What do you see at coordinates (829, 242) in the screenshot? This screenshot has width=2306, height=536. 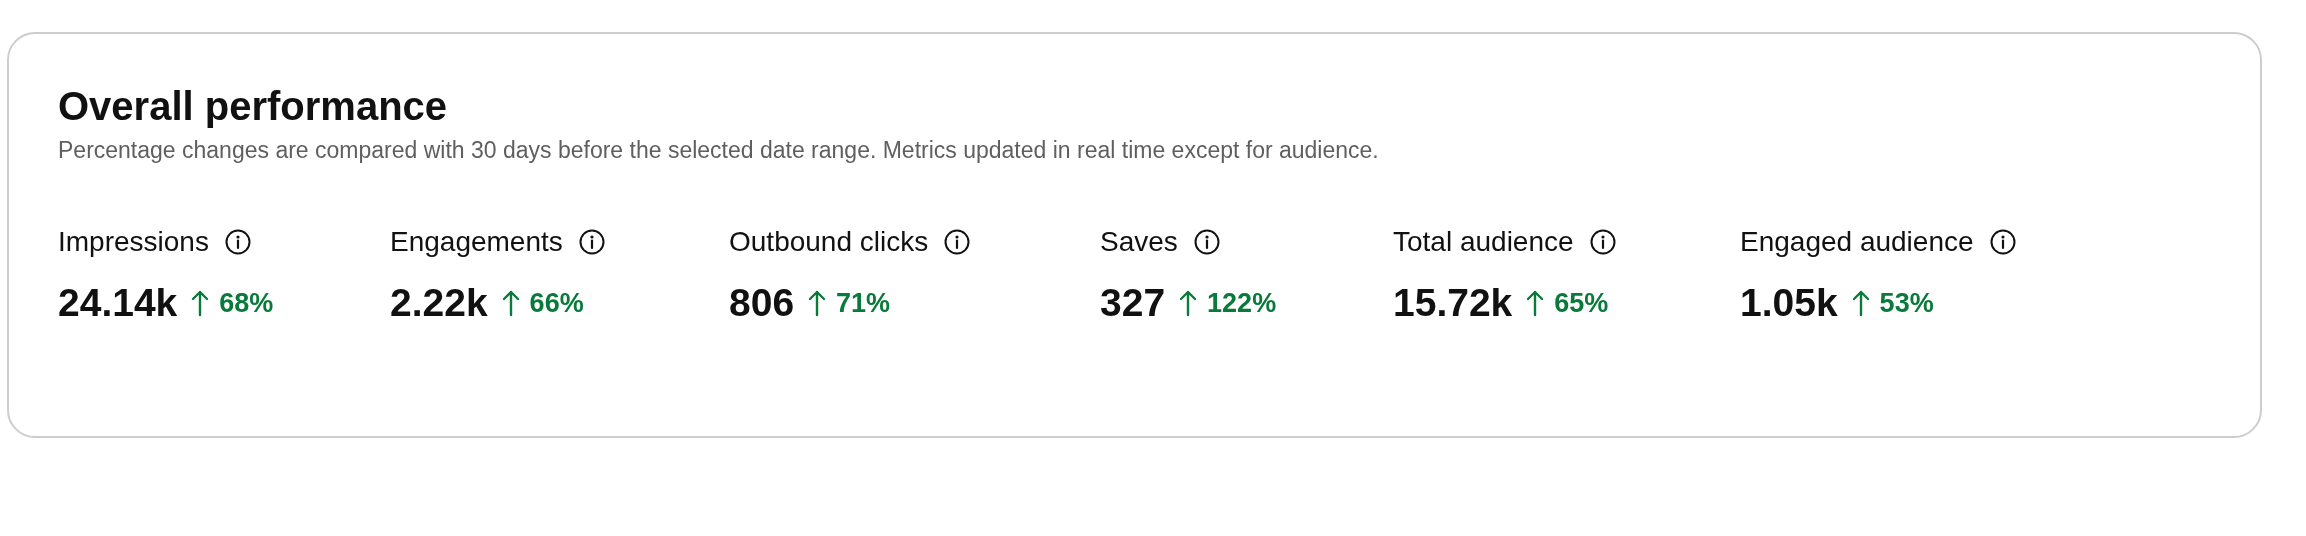 I see `metric-label: Outbound clicks` at bounding box center [829, 242].